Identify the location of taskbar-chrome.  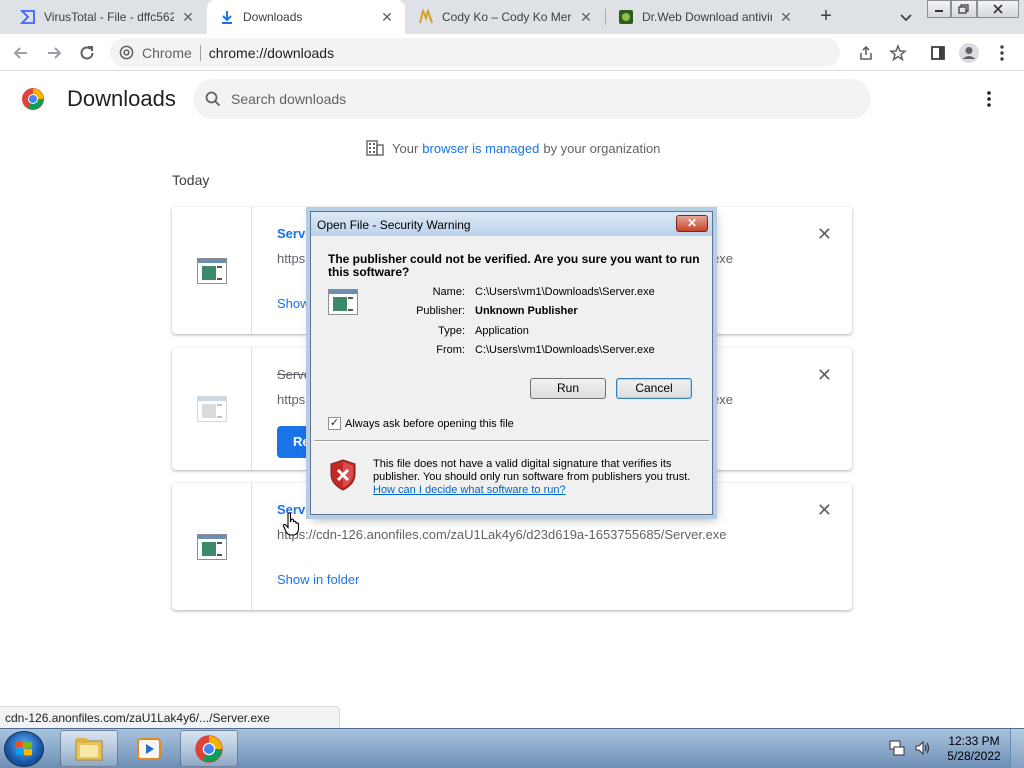
(209, 748).